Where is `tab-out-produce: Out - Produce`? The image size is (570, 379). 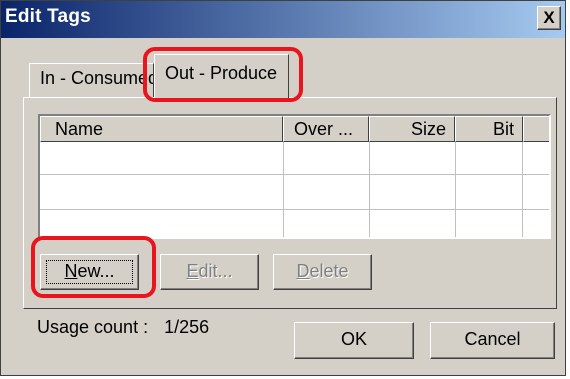 tab-out-produce: Out - Produce is located at coordinates (221, 76).